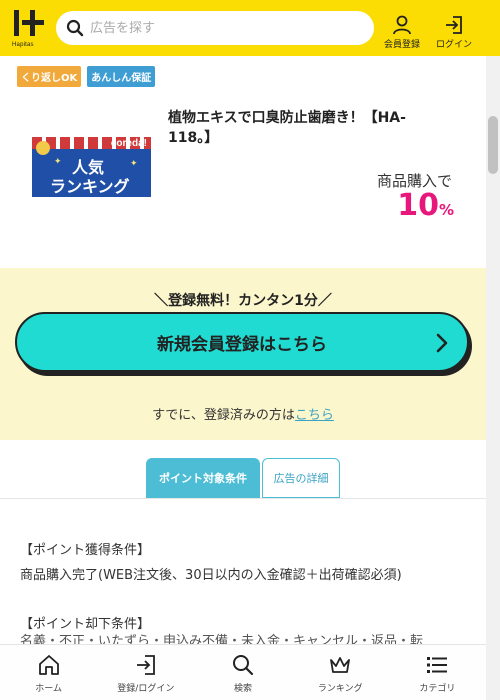  I want to click on hapitas-logo: Hapitas, so click(29, 28).